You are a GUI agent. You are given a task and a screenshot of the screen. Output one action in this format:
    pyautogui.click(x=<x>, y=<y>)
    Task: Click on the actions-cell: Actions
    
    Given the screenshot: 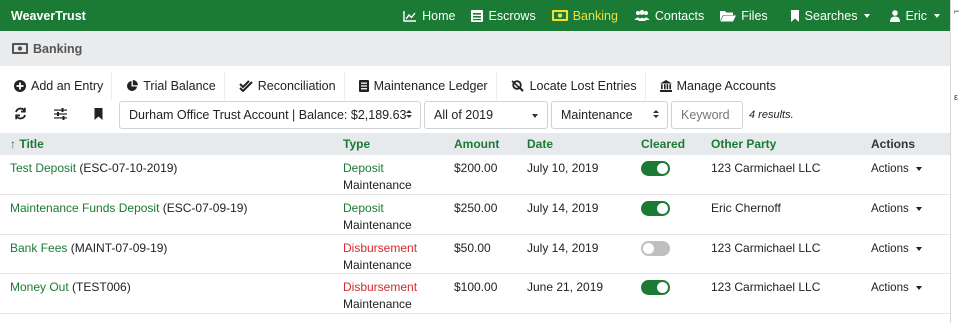 What is the action you would take?
    pyautogui.click(x=905, y=254)
    